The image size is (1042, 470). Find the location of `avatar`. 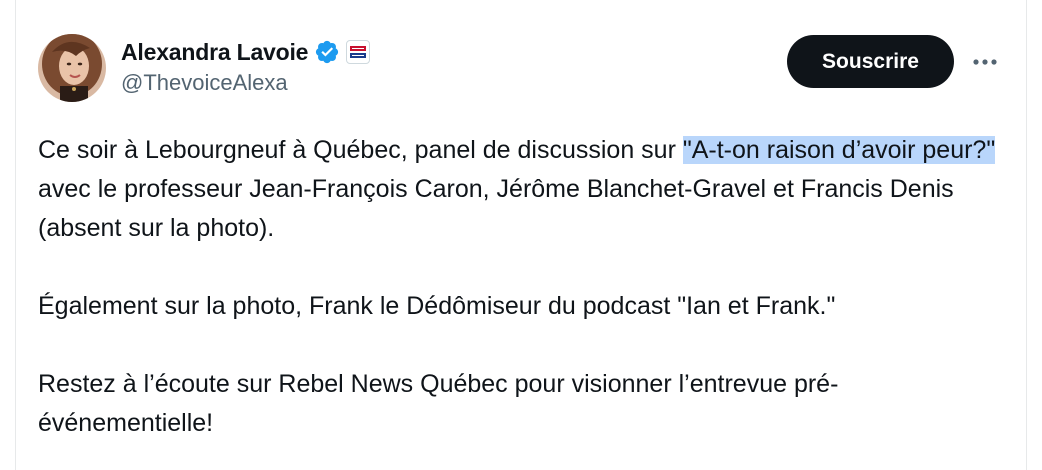

avatar is located at coordinates (72, 68).